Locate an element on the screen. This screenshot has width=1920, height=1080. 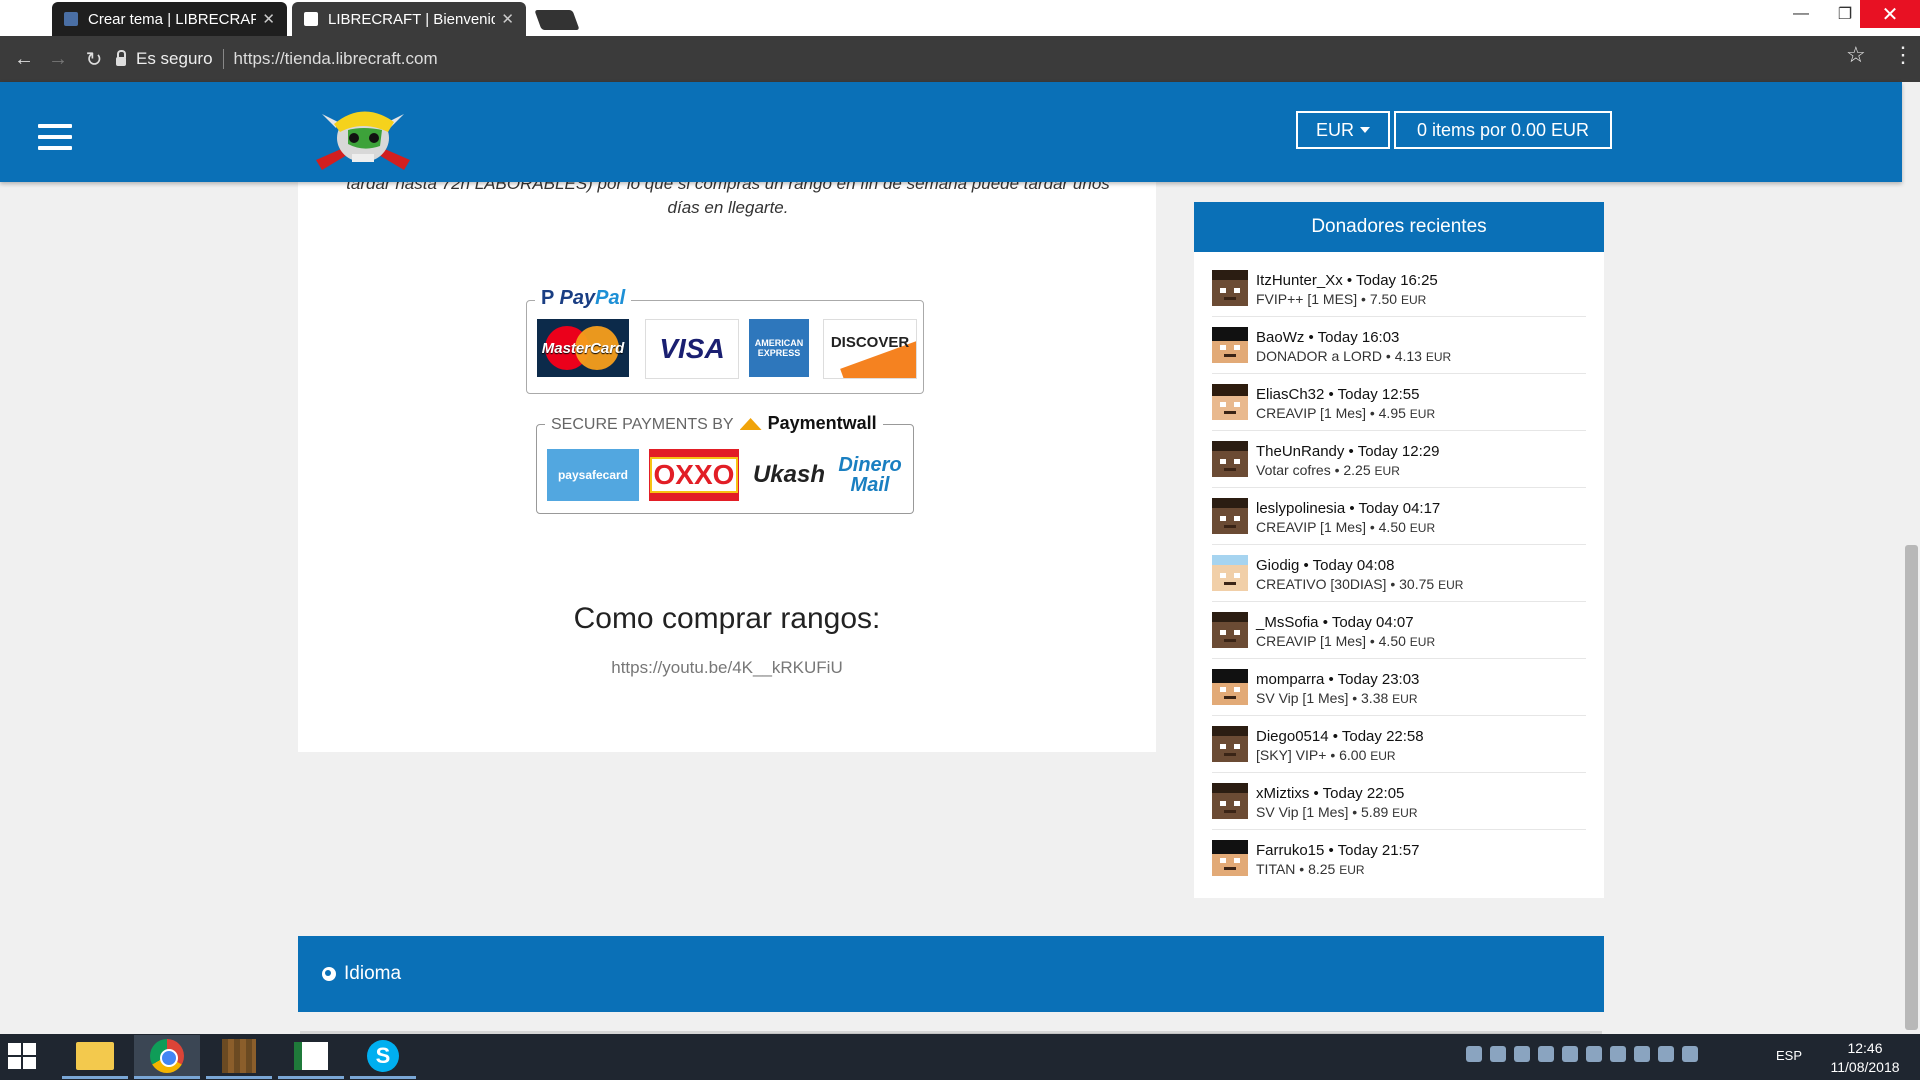
language-label: Idioma is located at coordinates (372, 974).